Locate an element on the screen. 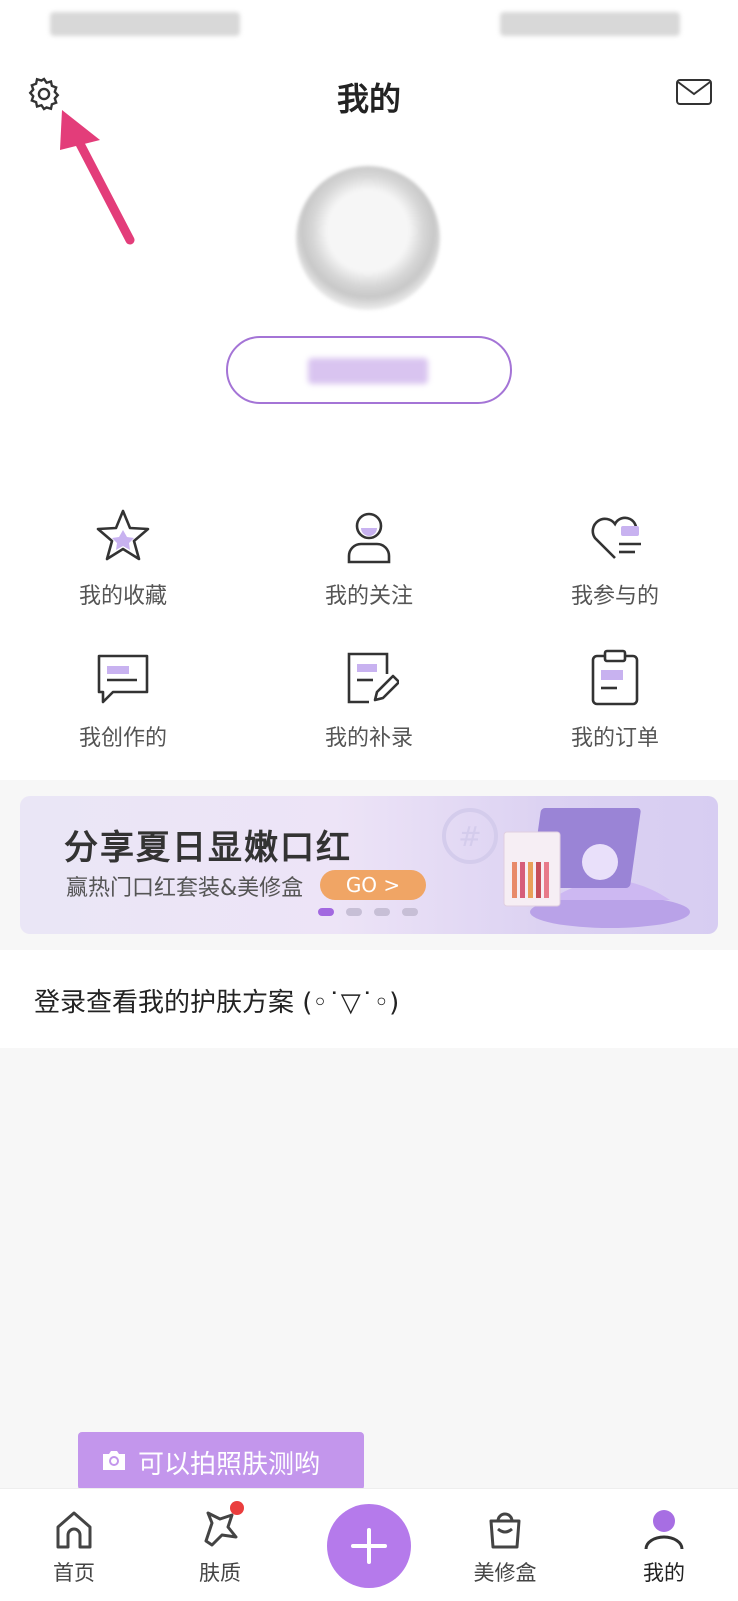  menu-label: 我的收藏 is located at coordinates (122, 596).